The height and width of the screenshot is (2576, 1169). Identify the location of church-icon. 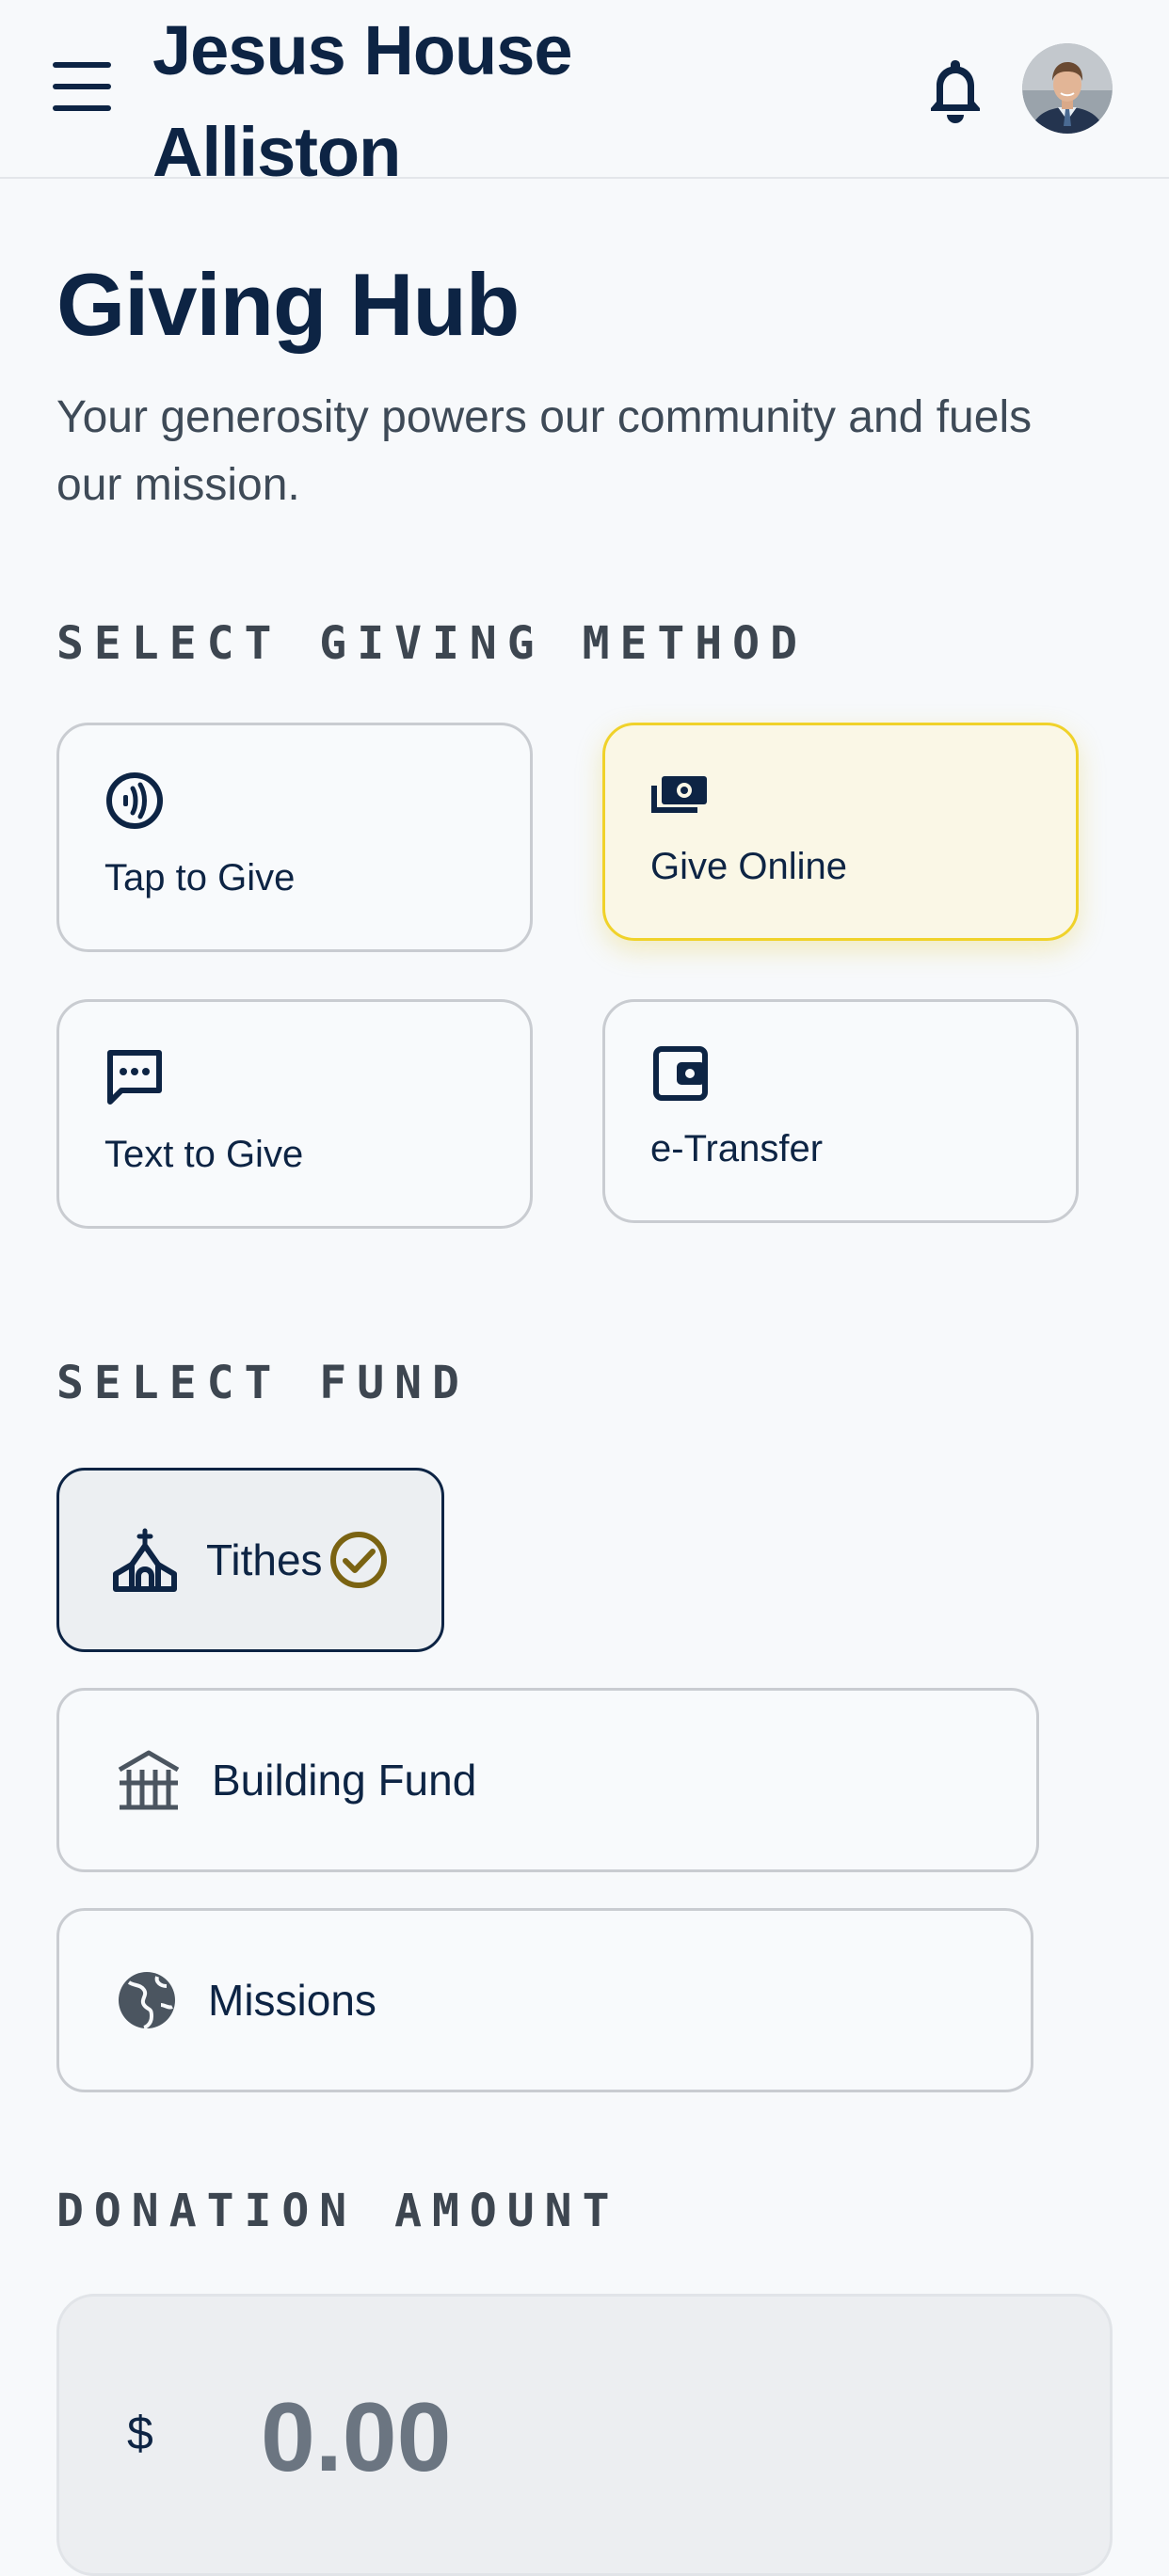
(145, 1560).